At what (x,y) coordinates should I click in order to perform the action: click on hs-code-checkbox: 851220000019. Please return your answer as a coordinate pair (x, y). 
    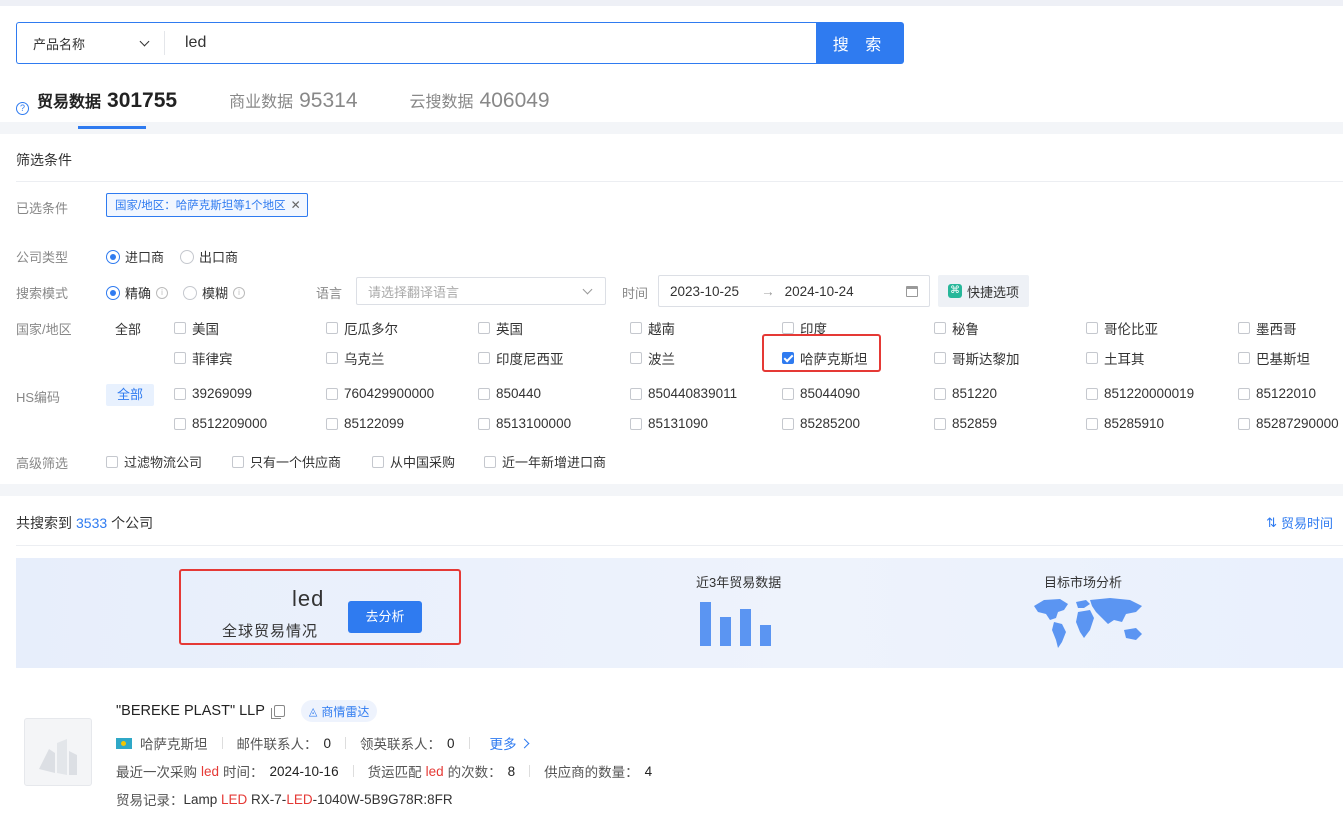
    Looking at the image, I should click on (1140, 393).